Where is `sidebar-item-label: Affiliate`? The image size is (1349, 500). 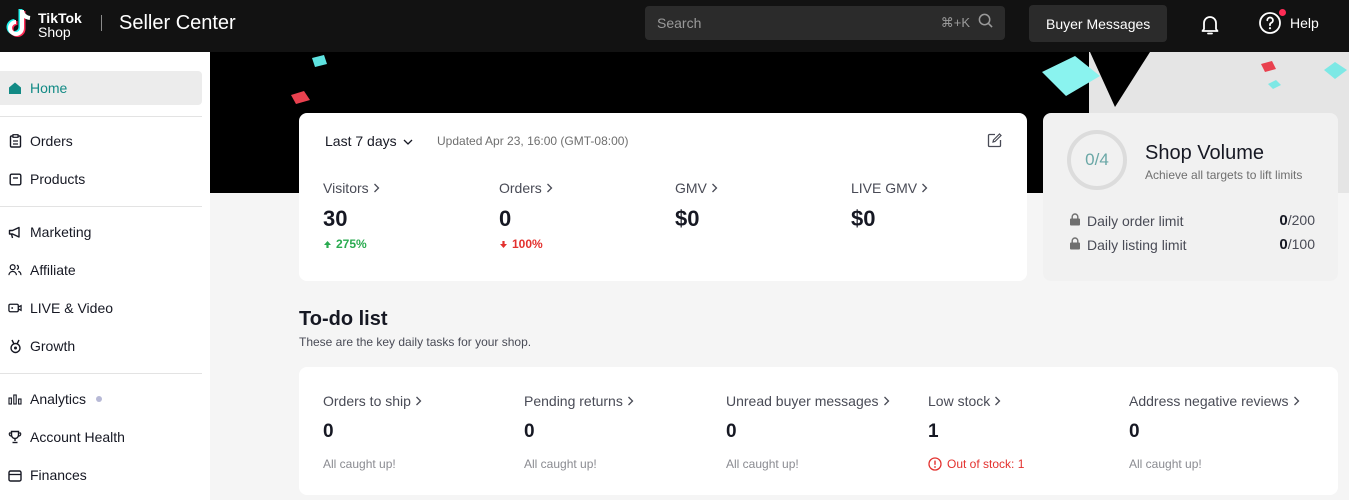 sidebar-item-label: Affiliate is located at coordinates (53, 270).